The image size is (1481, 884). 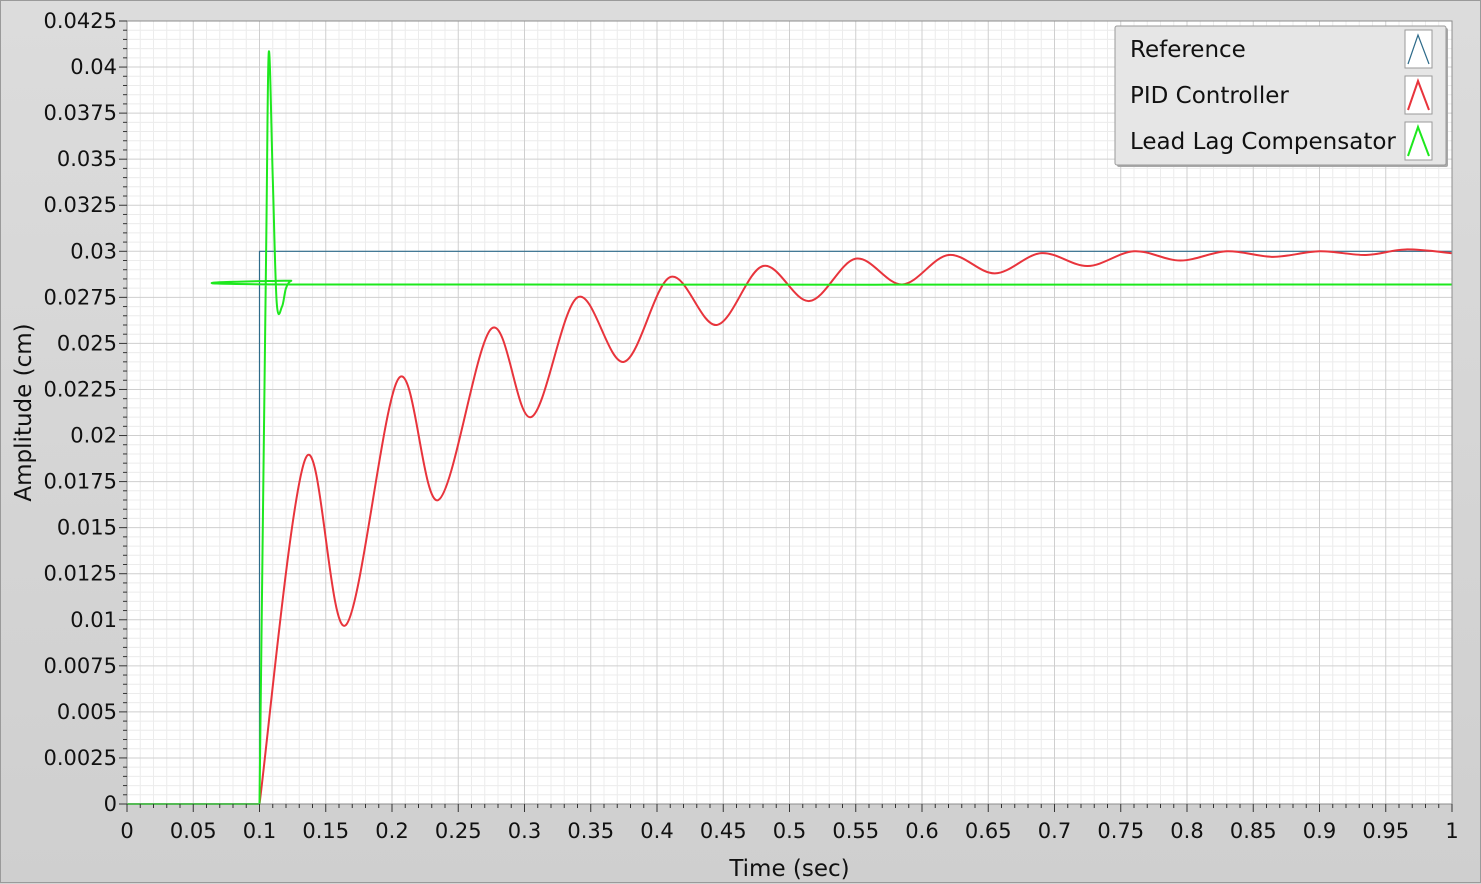 I want to click on y-tick-label: 0, so click(x=110, y=804).